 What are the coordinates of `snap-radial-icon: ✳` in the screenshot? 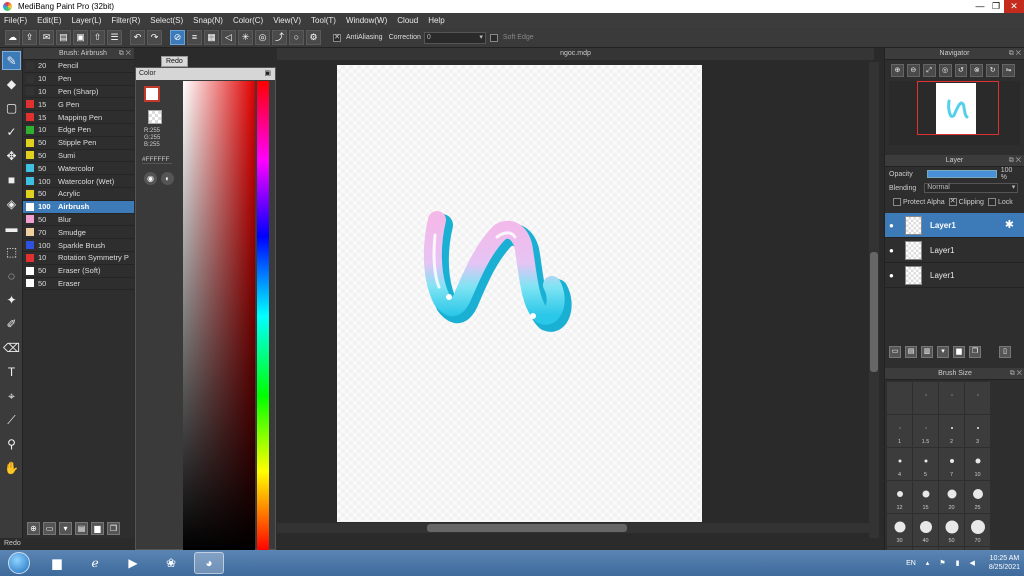 It's located at (245, 37).